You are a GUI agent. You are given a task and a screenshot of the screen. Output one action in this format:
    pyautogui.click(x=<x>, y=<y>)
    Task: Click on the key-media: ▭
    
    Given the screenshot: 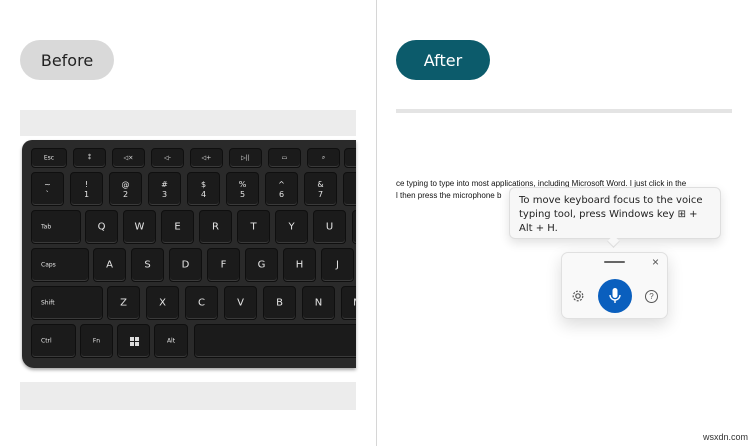 What is the action you would take?
    pyautogui.click(x=284, y=158)
    